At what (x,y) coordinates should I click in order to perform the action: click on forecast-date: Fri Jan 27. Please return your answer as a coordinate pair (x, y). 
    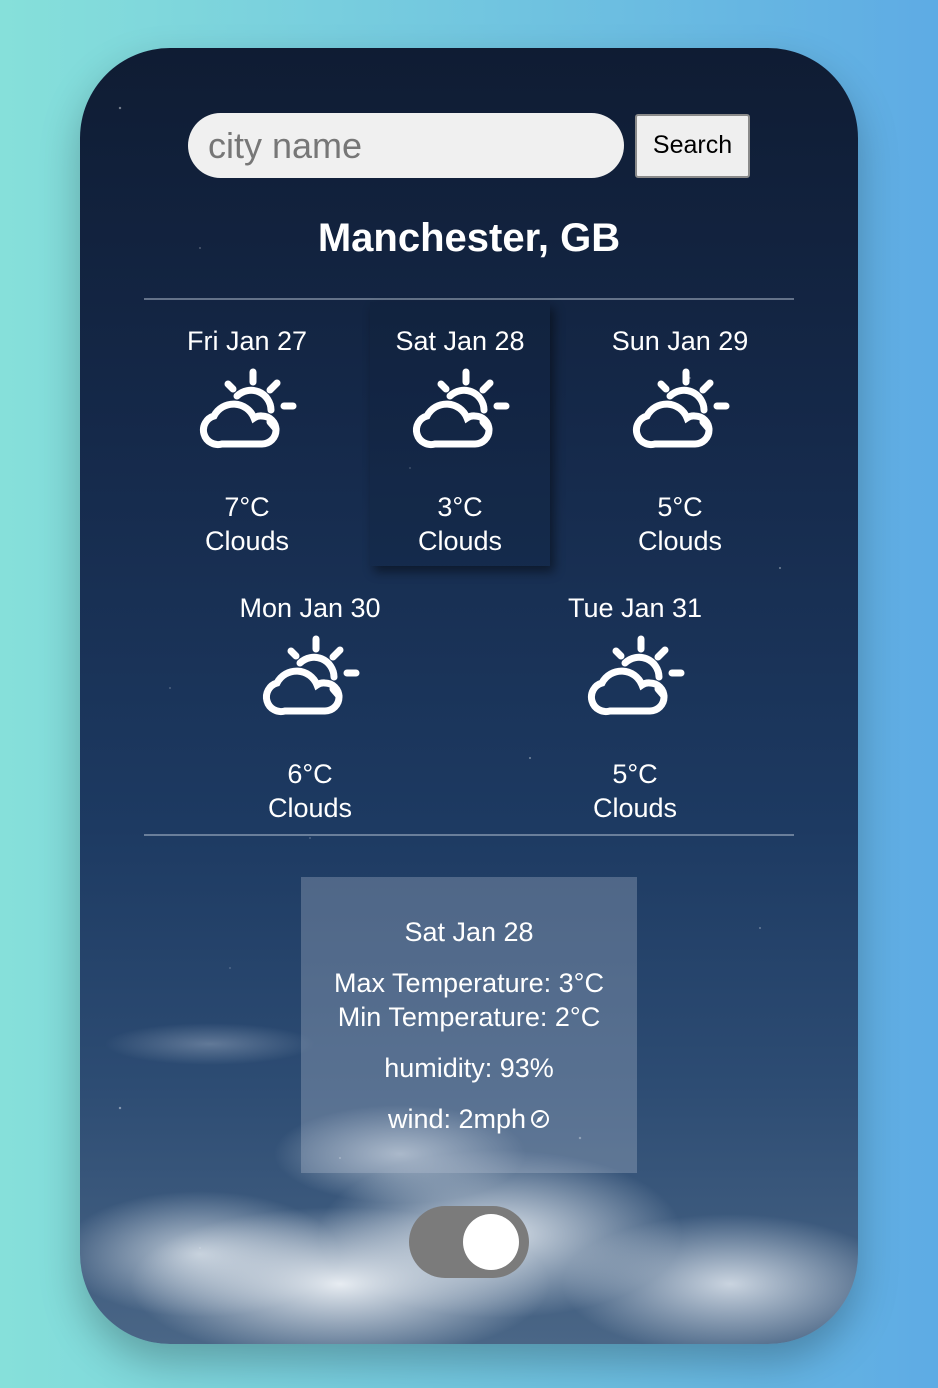
    Looking at the image, I should click on (247, 341).